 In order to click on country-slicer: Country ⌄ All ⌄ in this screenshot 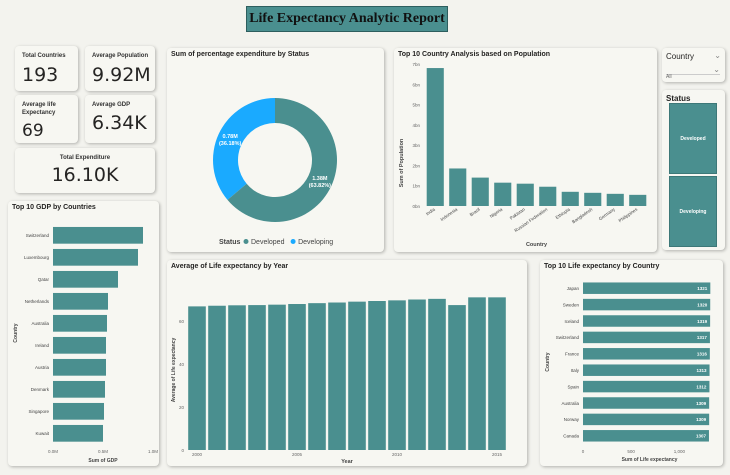, I will do `click(693, 65)`.